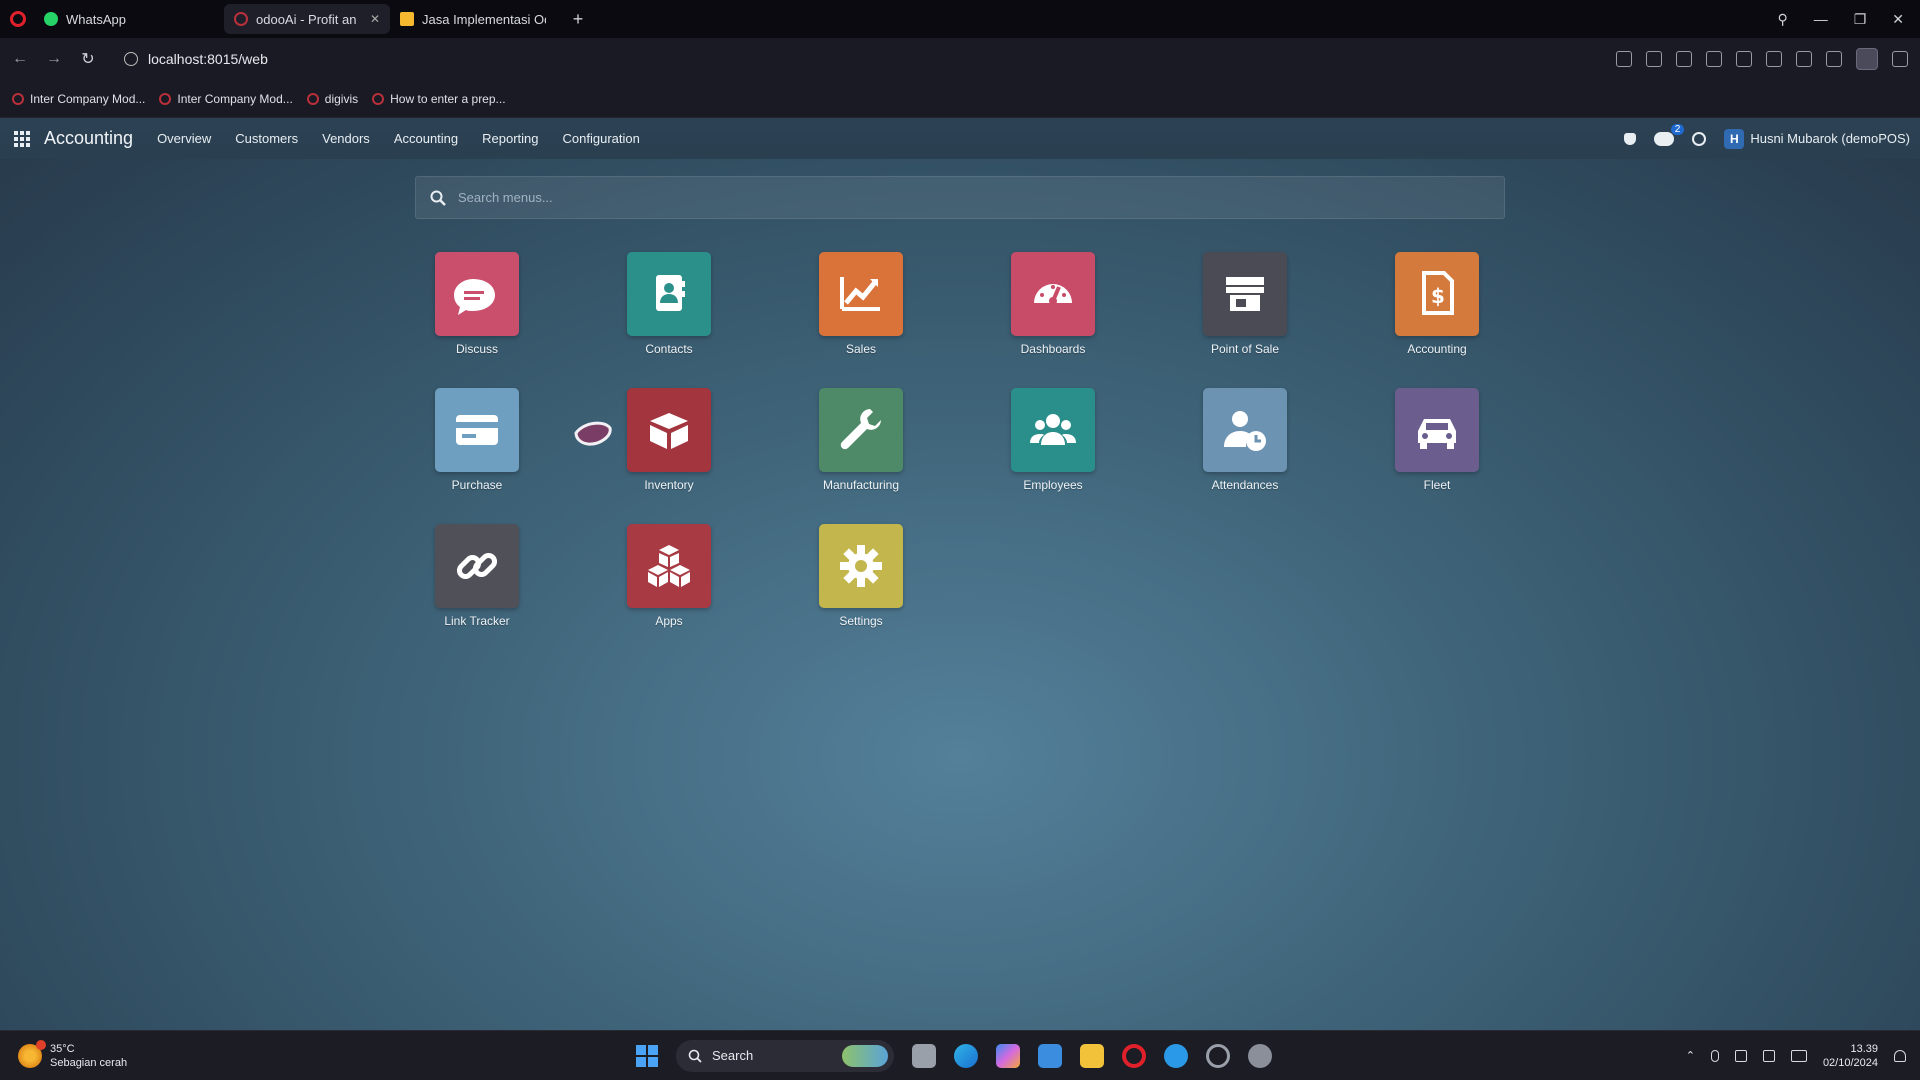 This screenshot has width=1920, height=1080. What do you see at coordinates (1654, 59) in the screenshot?
I see `camera-icon` at bounding box center [1654, 59].